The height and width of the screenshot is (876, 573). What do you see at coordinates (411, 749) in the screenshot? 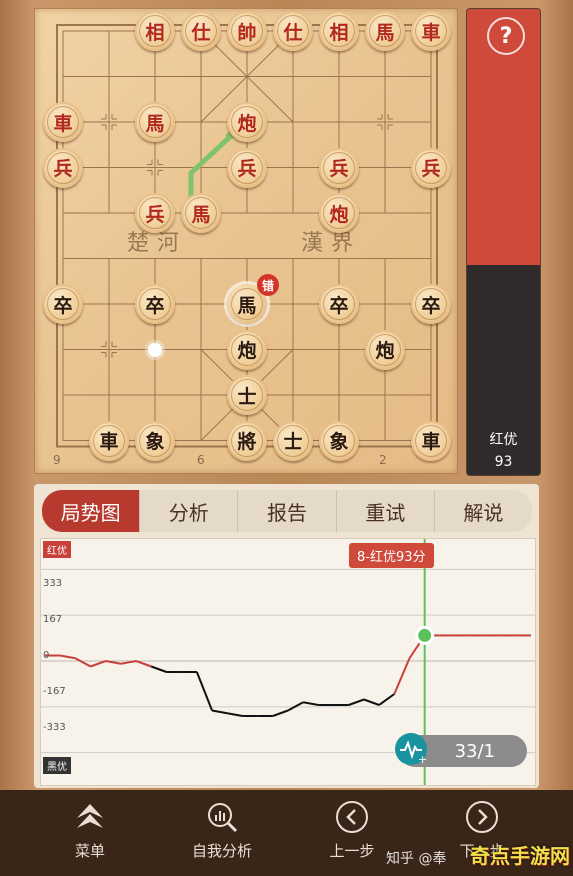
I see `pulse-icon: +` at bounding box center [411, 749].